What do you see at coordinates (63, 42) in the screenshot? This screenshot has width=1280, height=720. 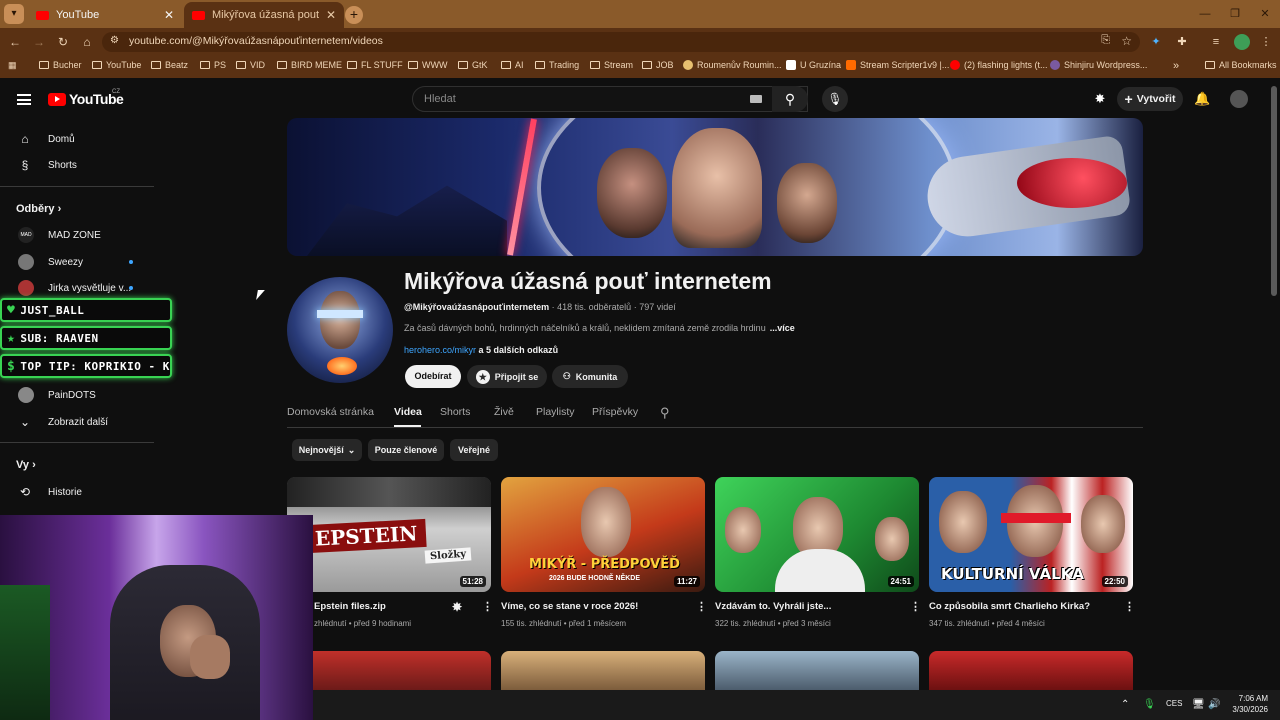 I see `reload-button: ↻` at bounding box center [63, 42].